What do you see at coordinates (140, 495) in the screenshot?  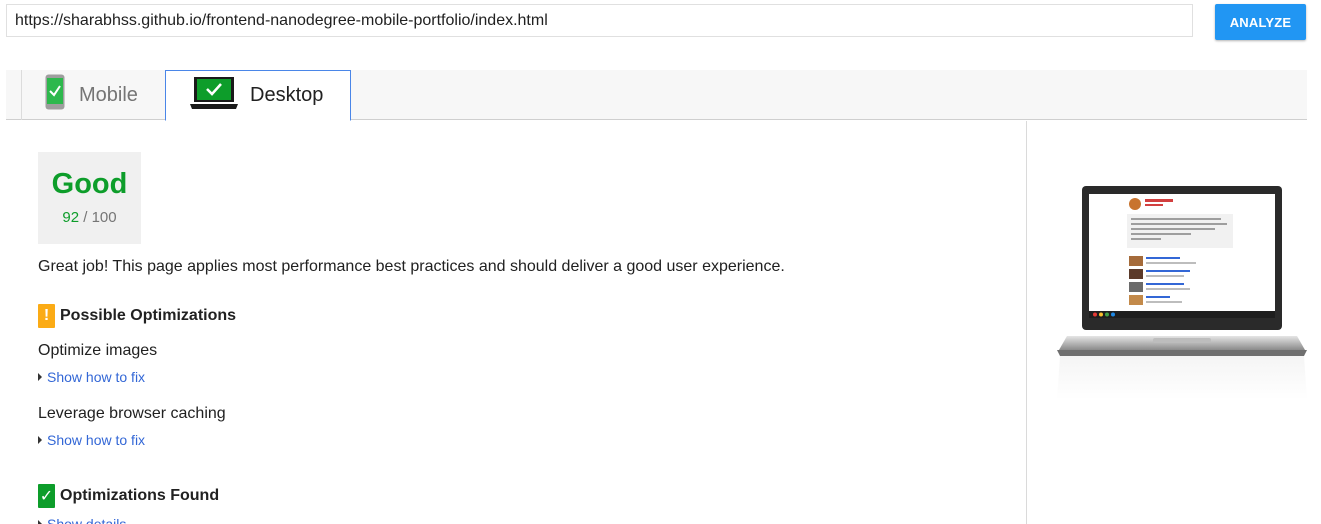 I see `optimizations-found-title: Optimizations Found` at bounding box center [140, 495].